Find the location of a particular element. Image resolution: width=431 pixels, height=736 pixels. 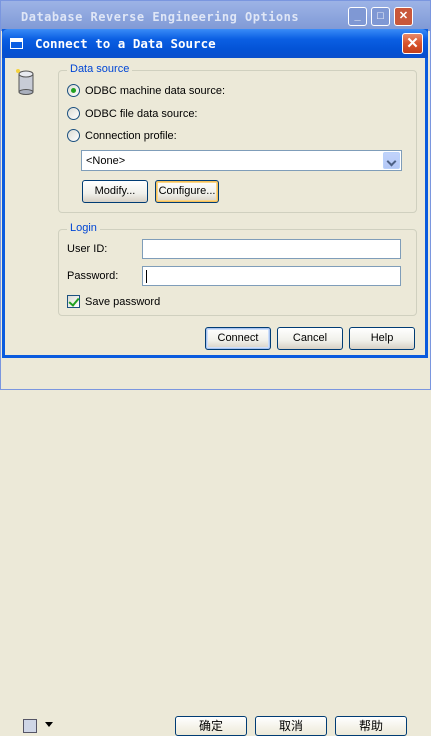

dialog-title-bar: Connect to a Data Source ✕ is located at coordinates (215, 43).